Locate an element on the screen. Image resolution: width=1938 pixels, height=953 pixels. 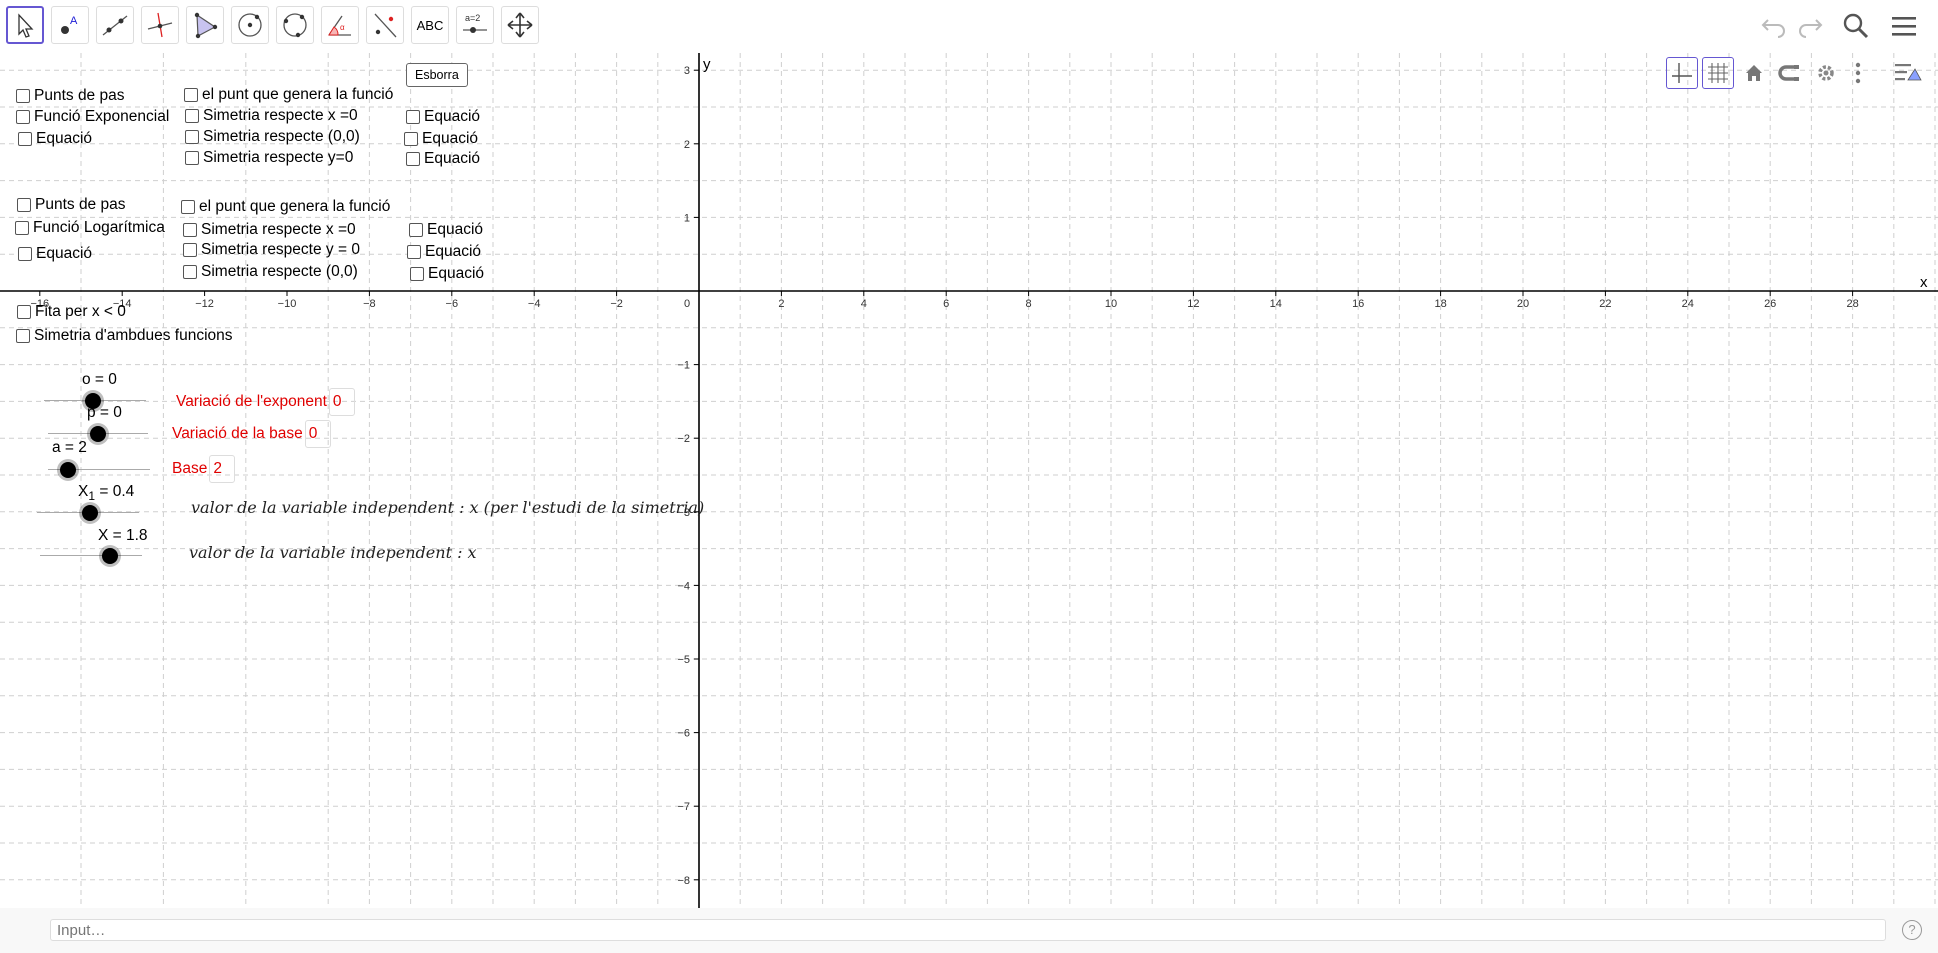
checkbox-equacio-origen-exp: Equació is located at coordinates (441, 139).